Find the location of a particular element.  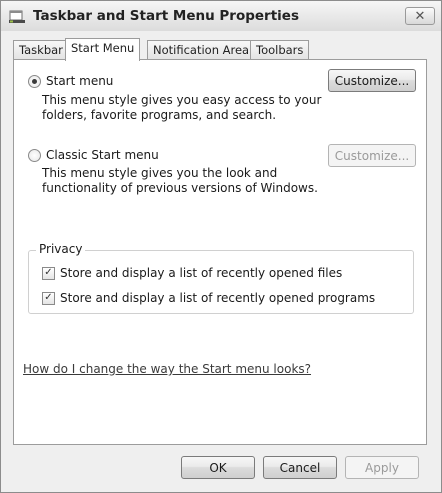

close-button: ✕ is located at coordinates (420, 16).